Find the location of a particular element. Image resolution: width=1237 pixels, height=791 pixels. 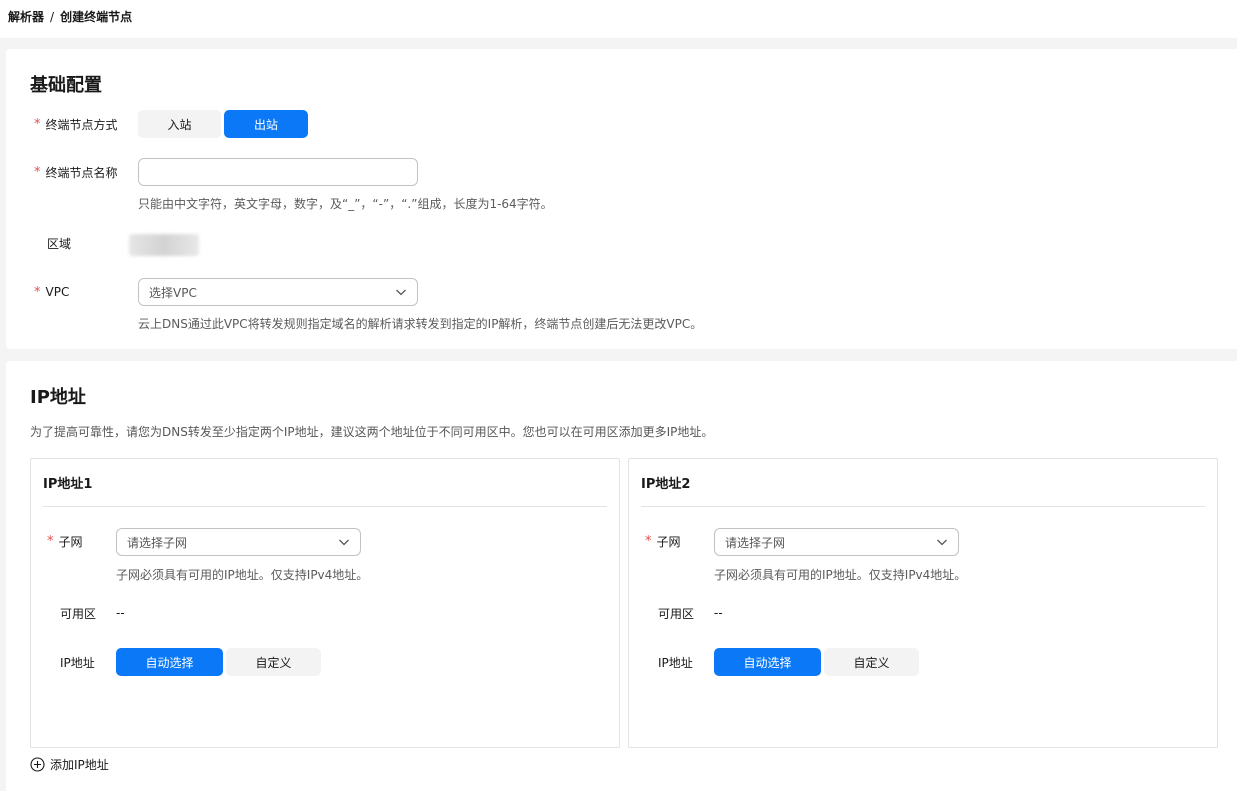

endpoint-name-input is located at coordinates (278, 172).